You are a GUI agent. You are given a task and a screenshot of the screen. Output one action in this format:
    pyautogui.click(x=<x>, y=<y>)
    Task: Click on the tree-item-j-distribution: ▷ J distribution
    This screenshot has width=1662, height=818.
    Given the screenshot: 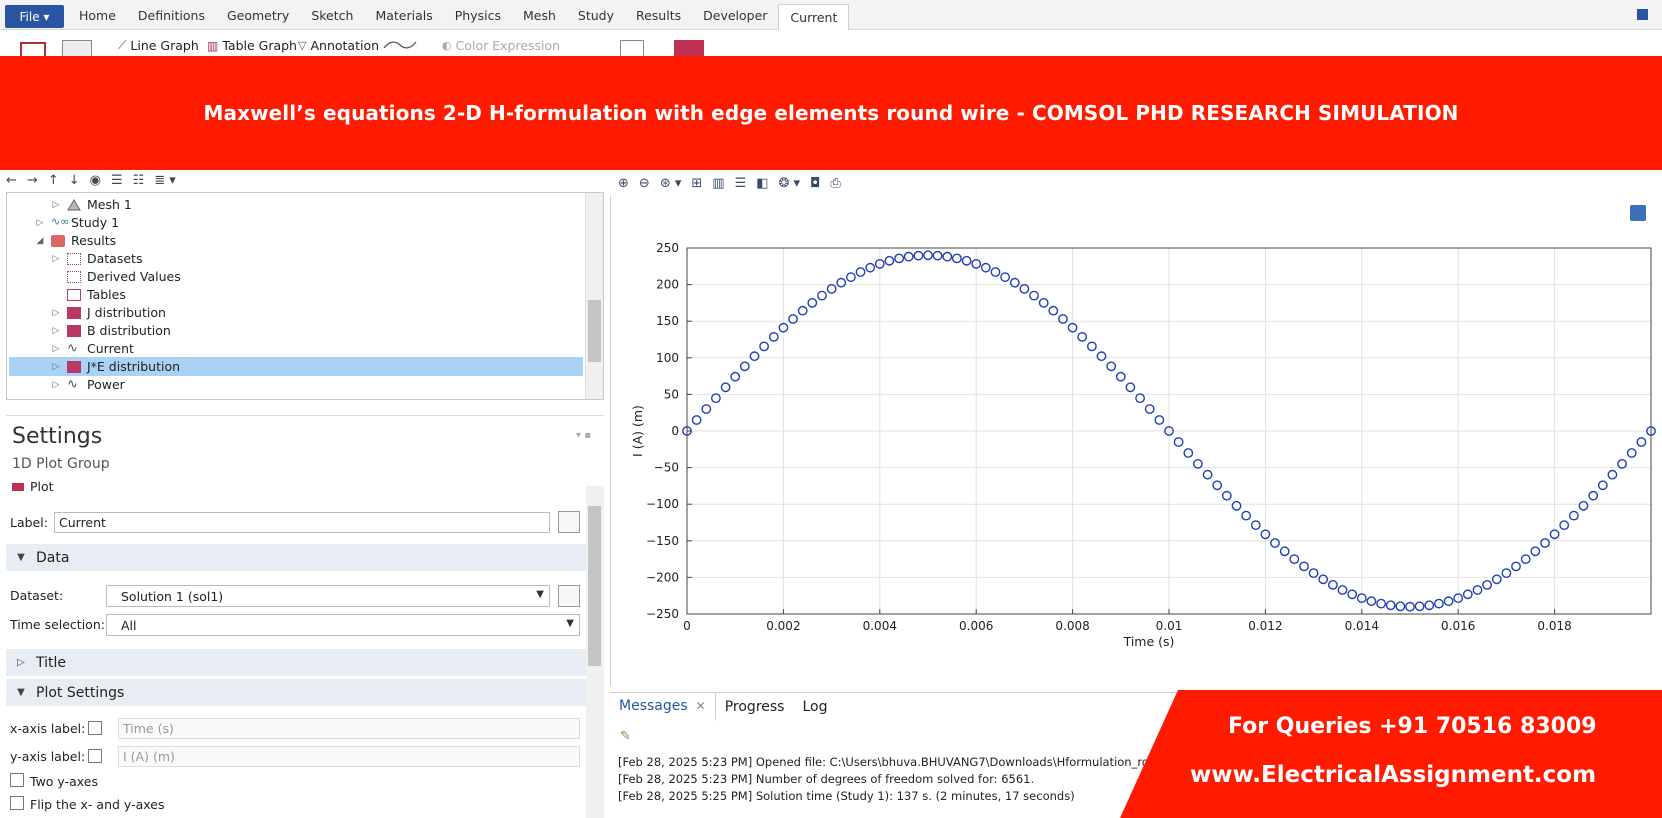 What is the action you would take?
    pyautogui.click(x=327, y=312)
    